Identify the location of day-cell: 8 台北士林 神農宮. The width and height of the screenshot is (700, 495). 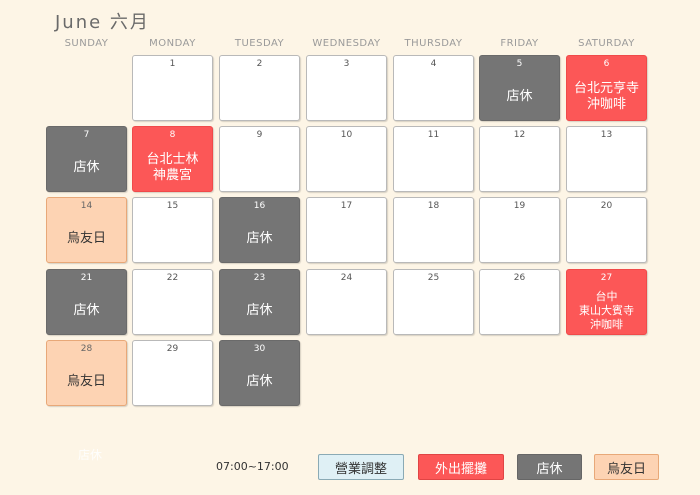
(172, 159).